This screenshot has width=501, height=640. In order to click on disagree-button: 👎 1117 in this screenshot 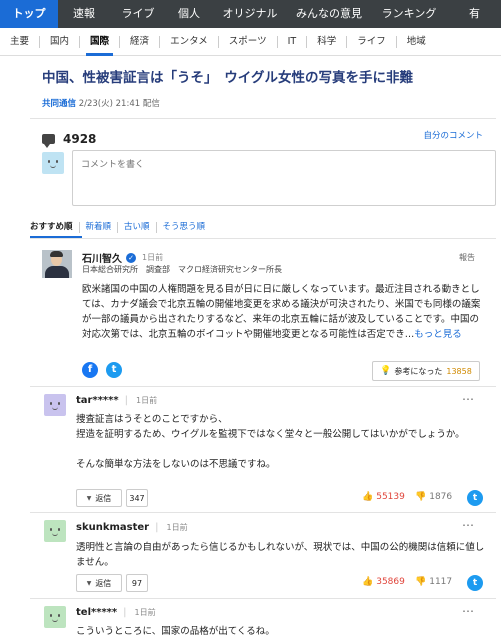, I will do `click(433, 582)`.